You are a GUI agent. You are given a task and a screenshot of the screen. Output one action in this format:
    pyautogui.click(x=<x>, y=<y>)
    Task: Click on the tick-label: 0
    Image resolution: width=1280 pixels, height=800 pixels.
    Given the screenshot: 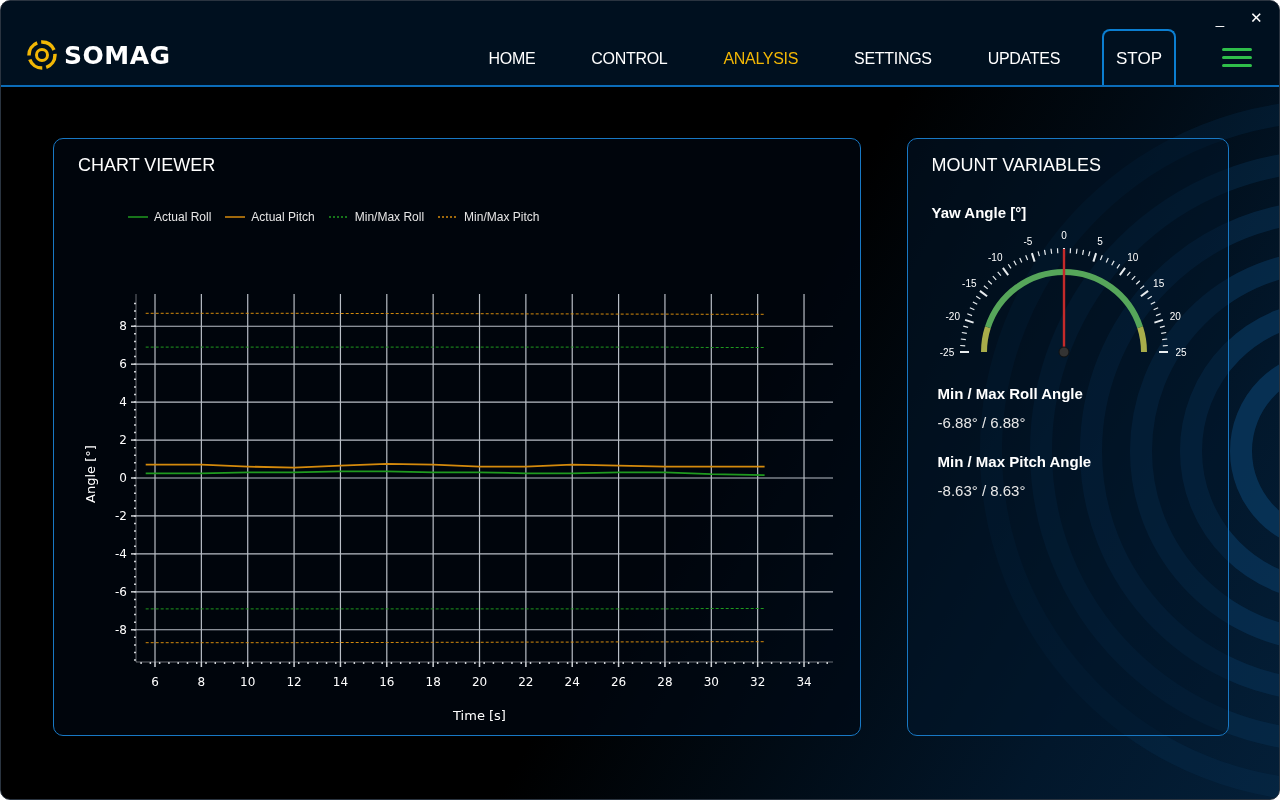 What is the action you would take?
    pyautogui.click(x=123, y=478)
    